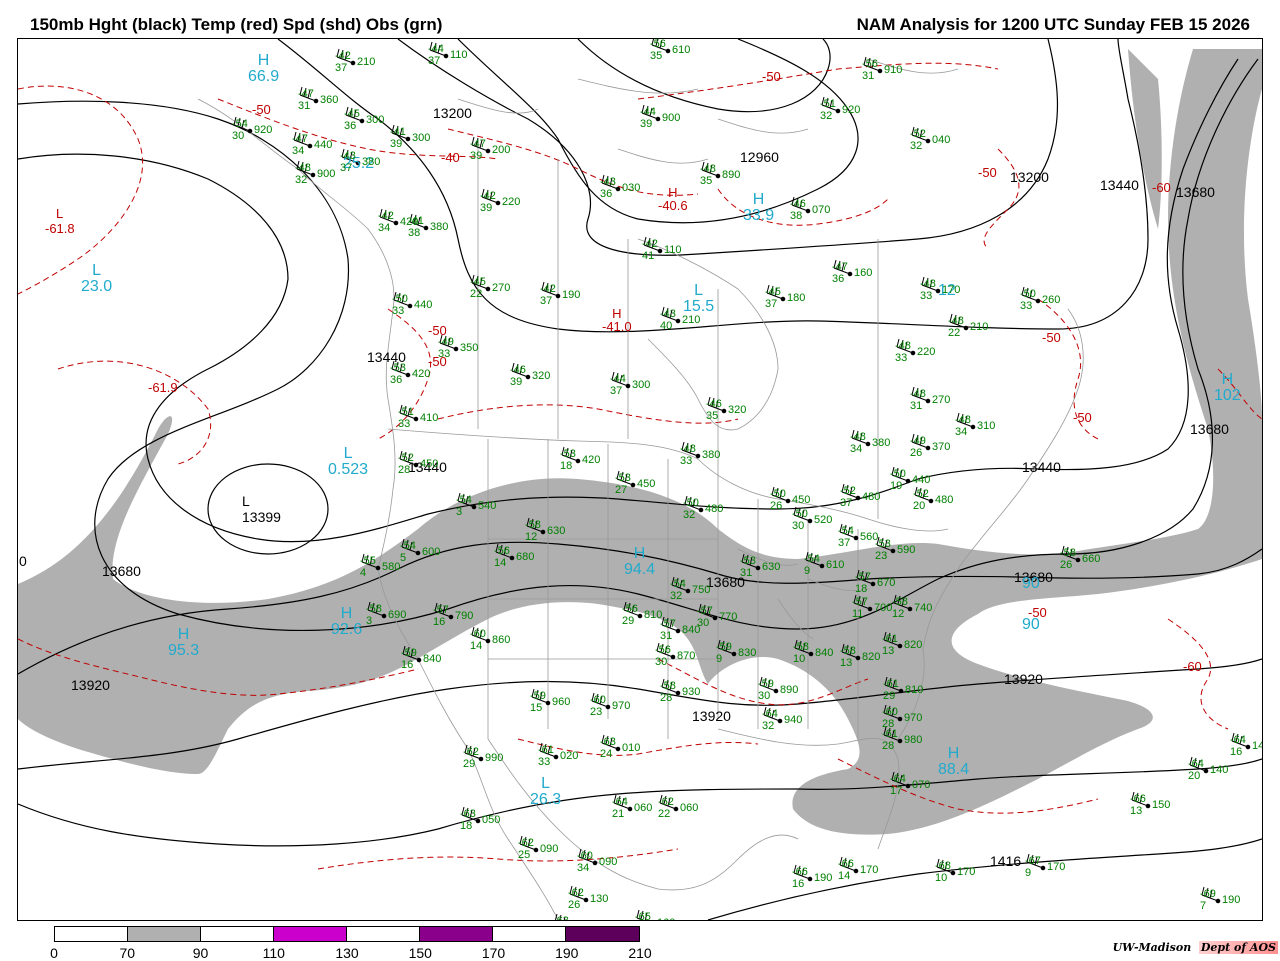  I want to click on obs-height: 410, so click(429, 418).